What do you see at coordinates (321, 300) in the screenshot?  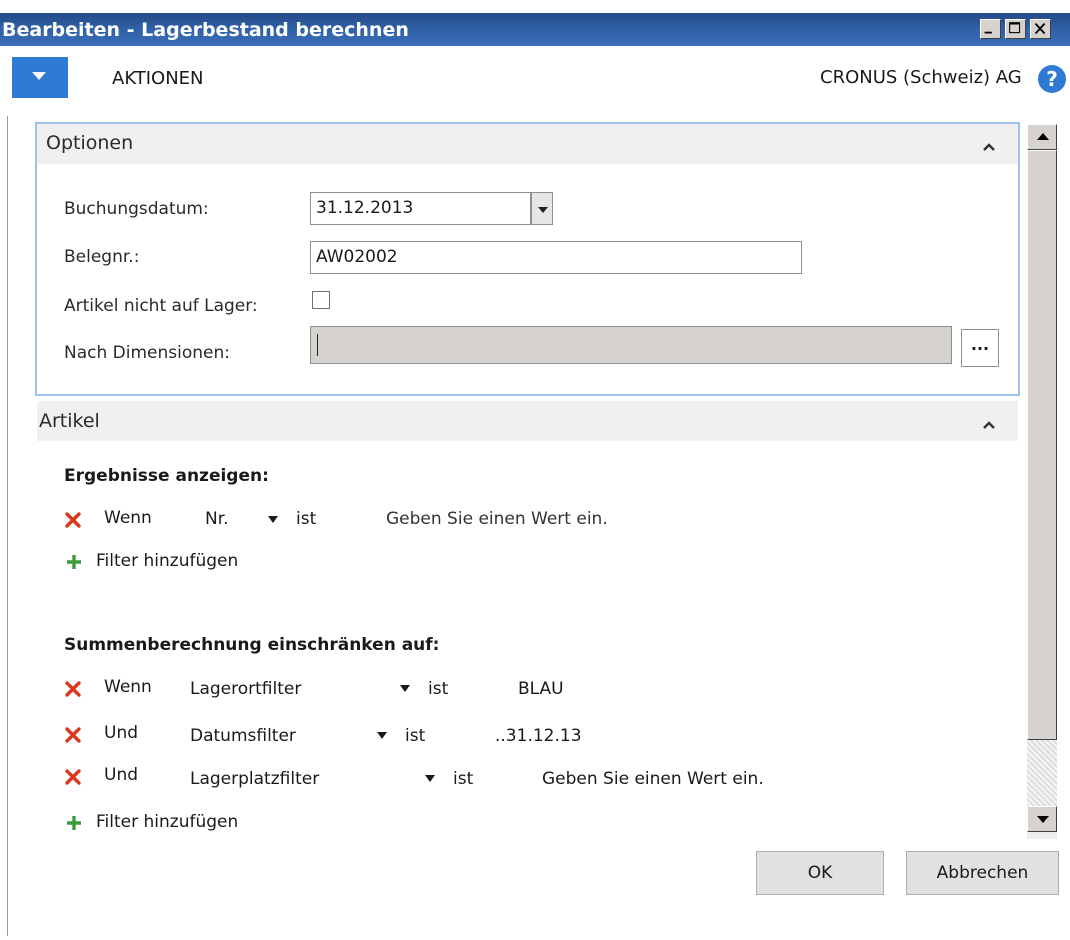 I see `items-not-in-stock-checkbox` at bounding box center [321, 300].